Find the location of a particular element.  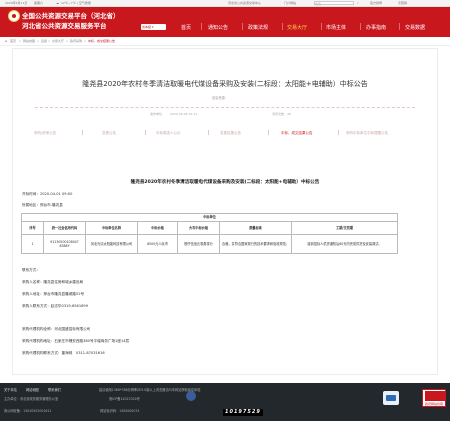

nav-market-entities: 市场主体 is located at coordinates (336, 27).